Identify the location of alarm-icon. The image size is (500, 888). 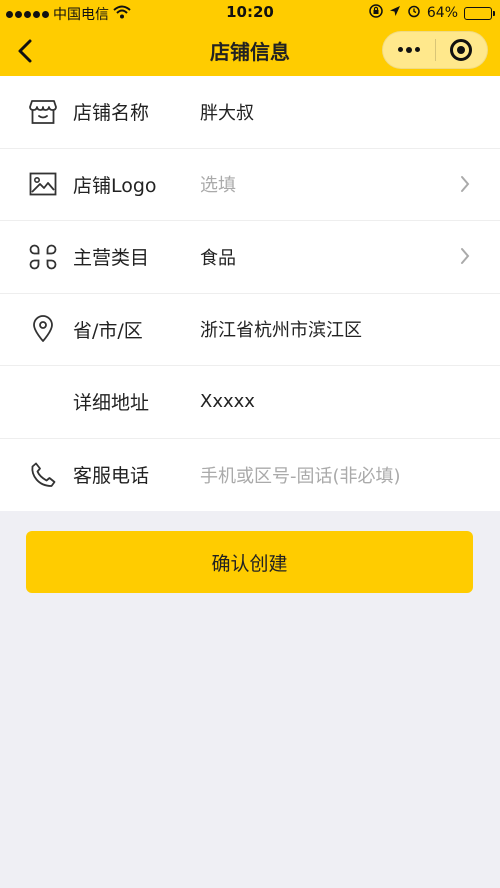
(414, 13).